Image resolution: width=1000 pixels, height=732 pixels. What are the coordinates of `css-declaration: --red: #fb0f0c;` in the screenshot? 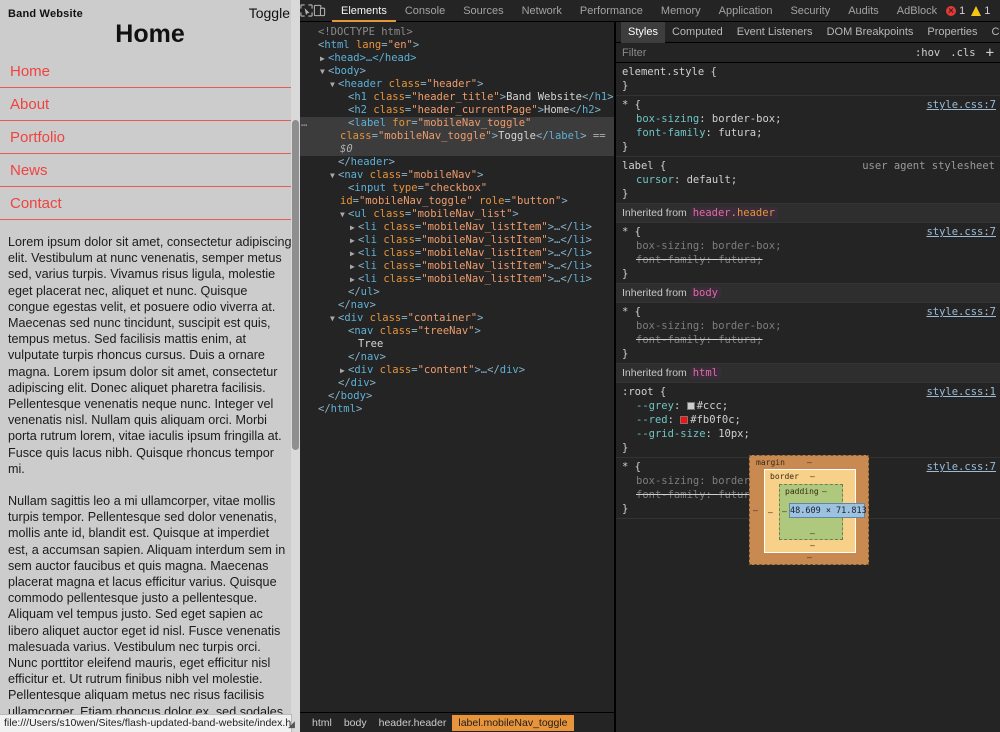 It's located at (808, 420).